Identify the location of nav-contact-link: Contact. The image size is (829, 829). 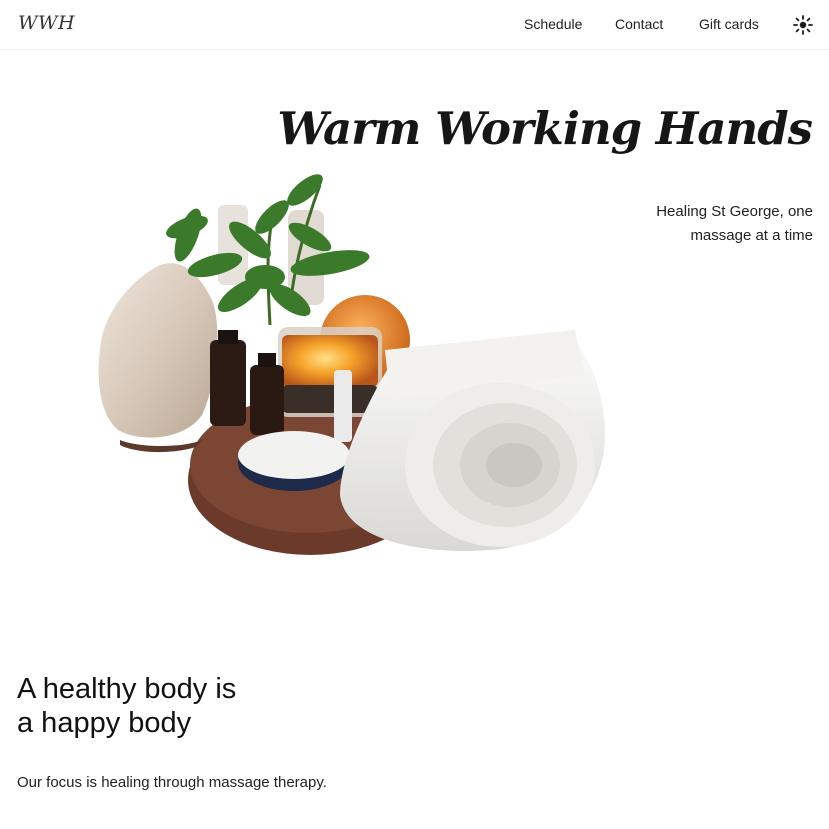
(639, 24).